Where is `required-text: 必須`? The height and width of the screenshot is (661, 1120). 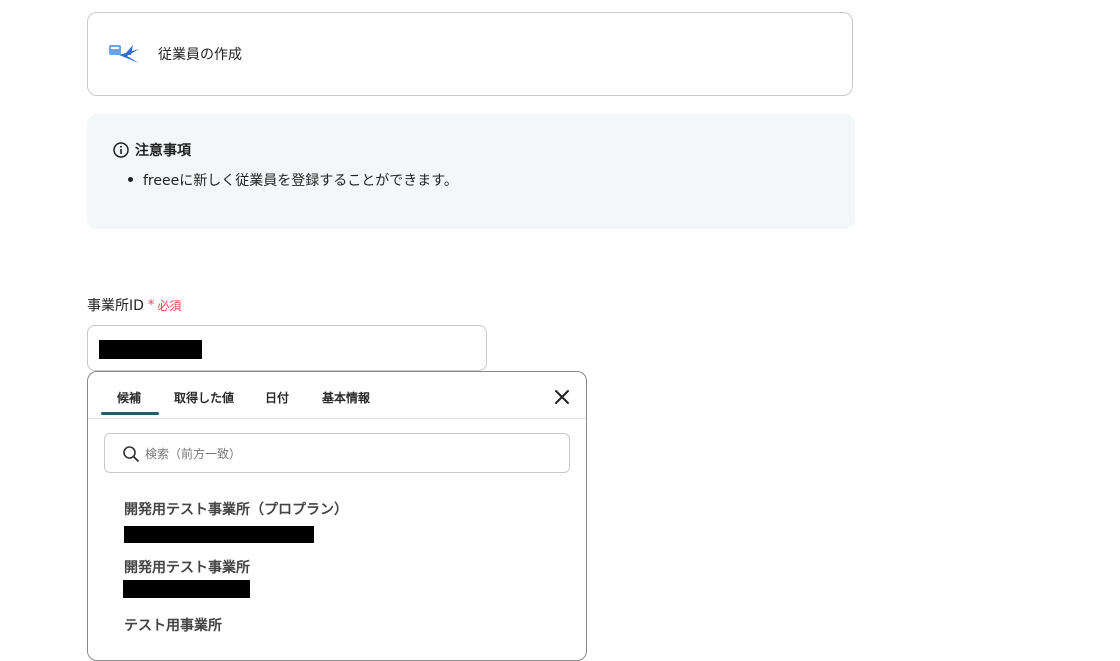
required-text: 必須 is located at coordinates (169, 305).